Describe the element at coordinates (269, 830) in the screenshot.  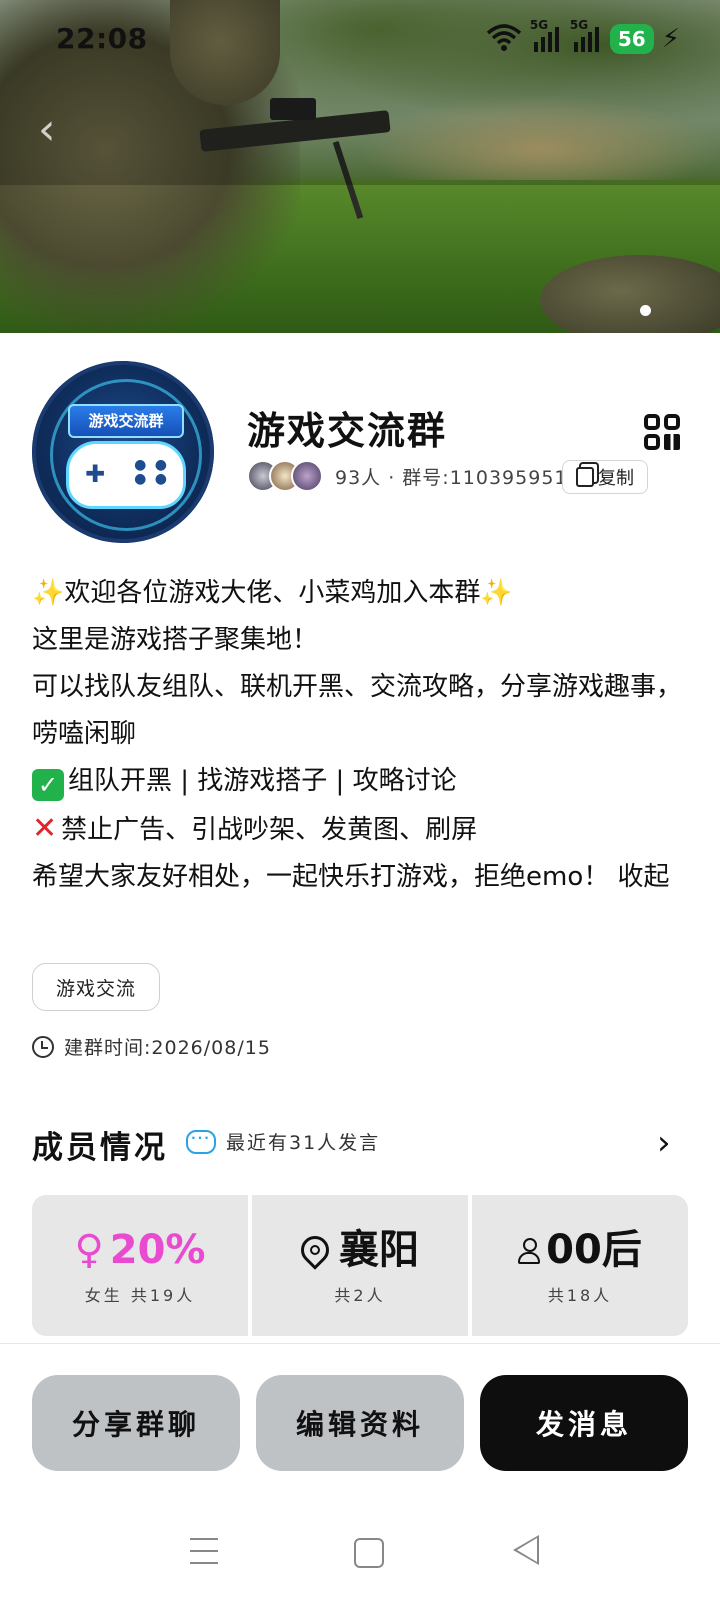
I see `desc-line-5-text: 禁止广告、引战吵架、发黄图、刷屏` at that location.